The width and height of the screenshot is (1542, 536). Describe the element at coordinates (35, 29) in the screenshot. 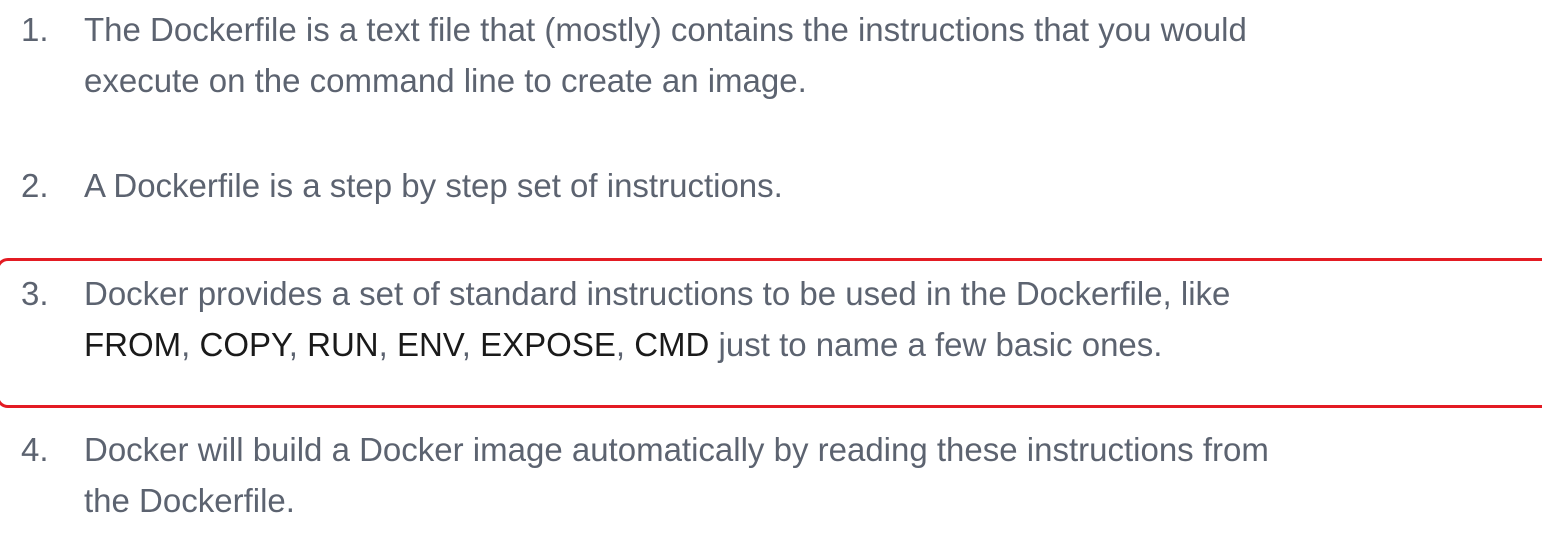

I see `list-item-number: 1.` at that location.